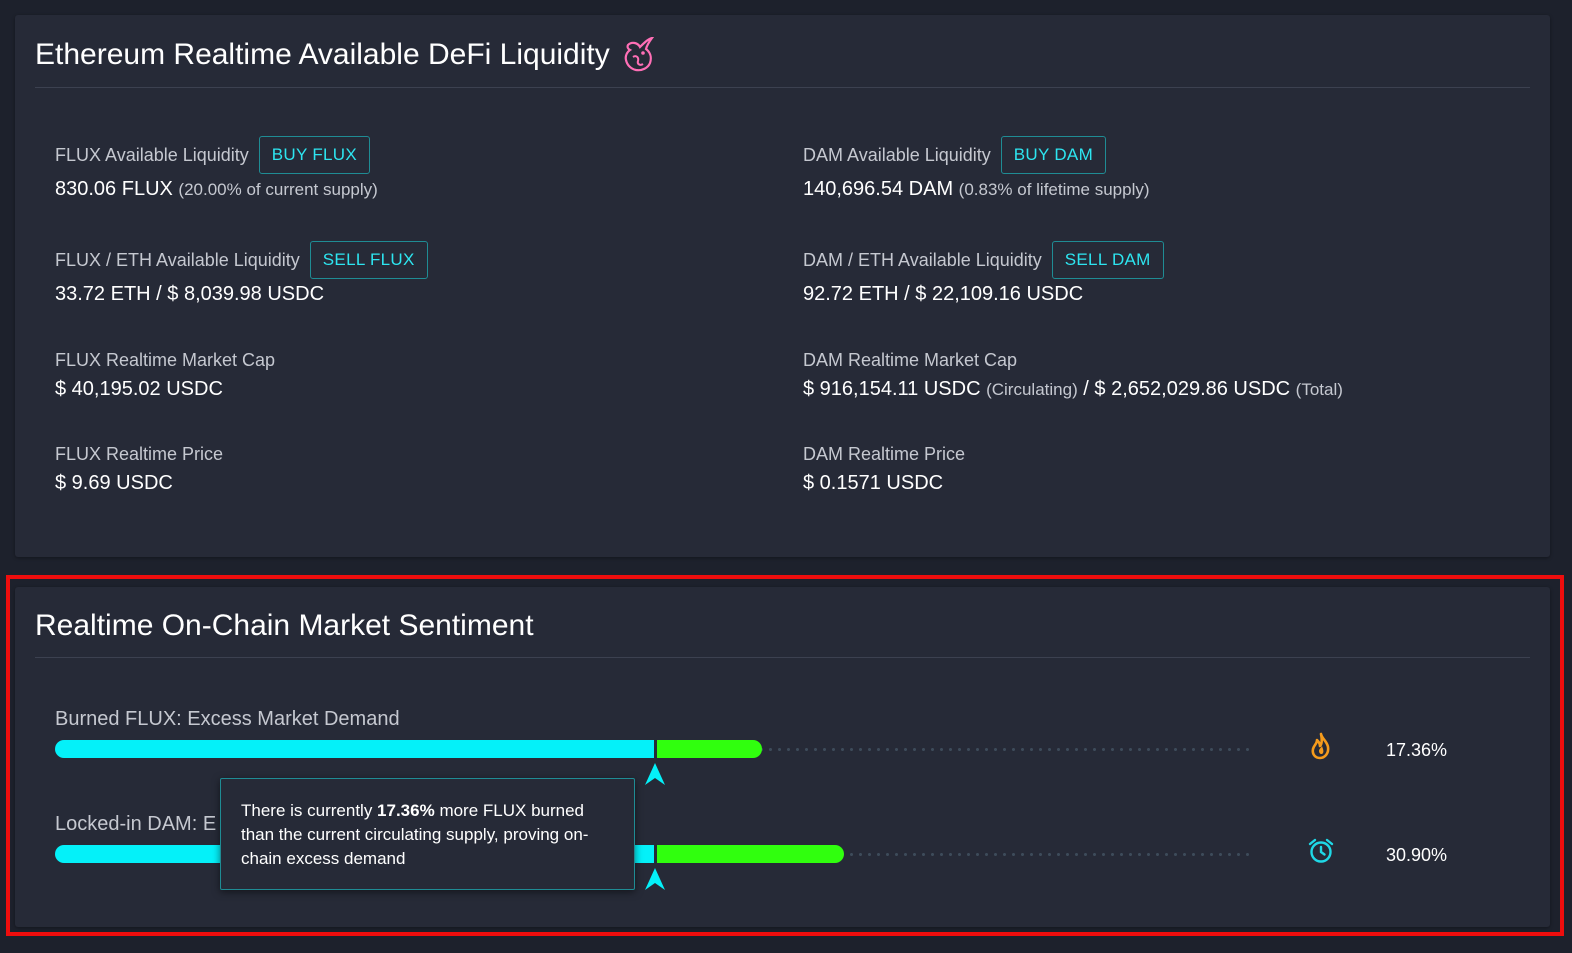 This screenshot has width=1572, height=953. I want to click on locked-dam-label: Locked-in DAM: E, so click(136, 824).